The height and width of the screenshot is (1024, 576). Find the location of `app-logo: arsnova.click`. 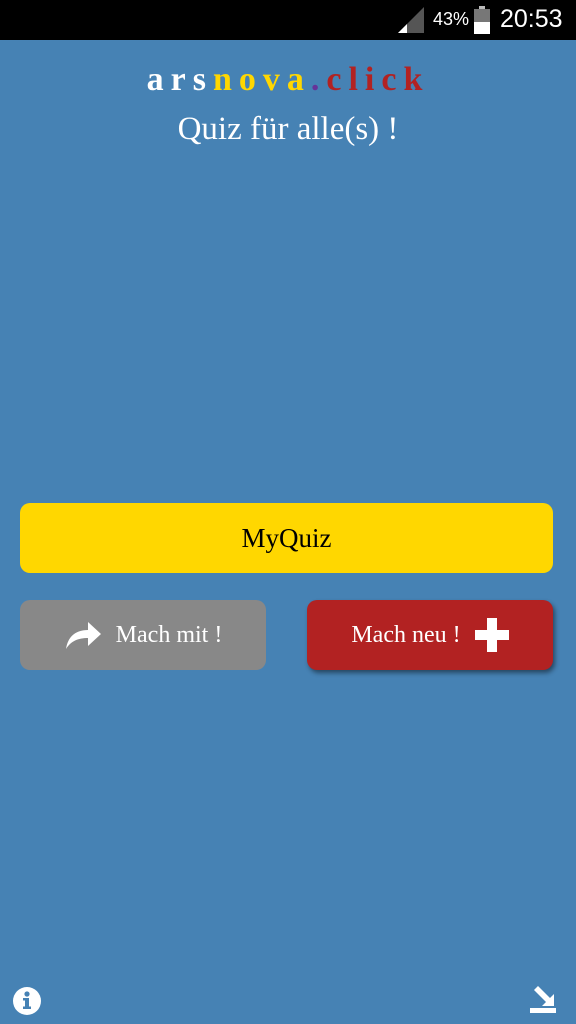

app-logo: arsnova.click is located at coordinates (288, 80).